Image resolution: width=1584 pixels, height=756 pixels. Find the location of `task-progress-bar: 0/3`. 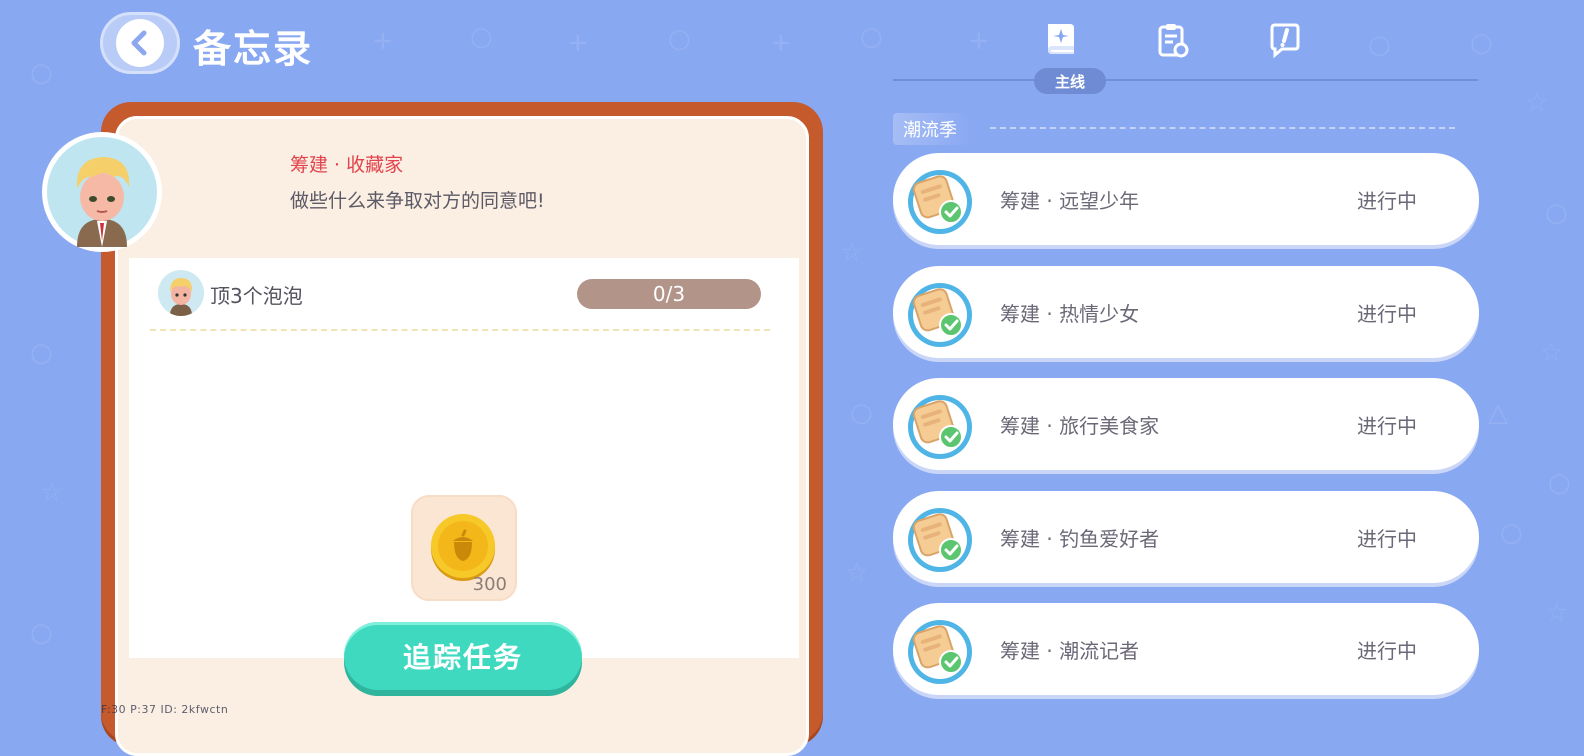

task-progress-bar: 0/3 is located at coordinates (669, 294).